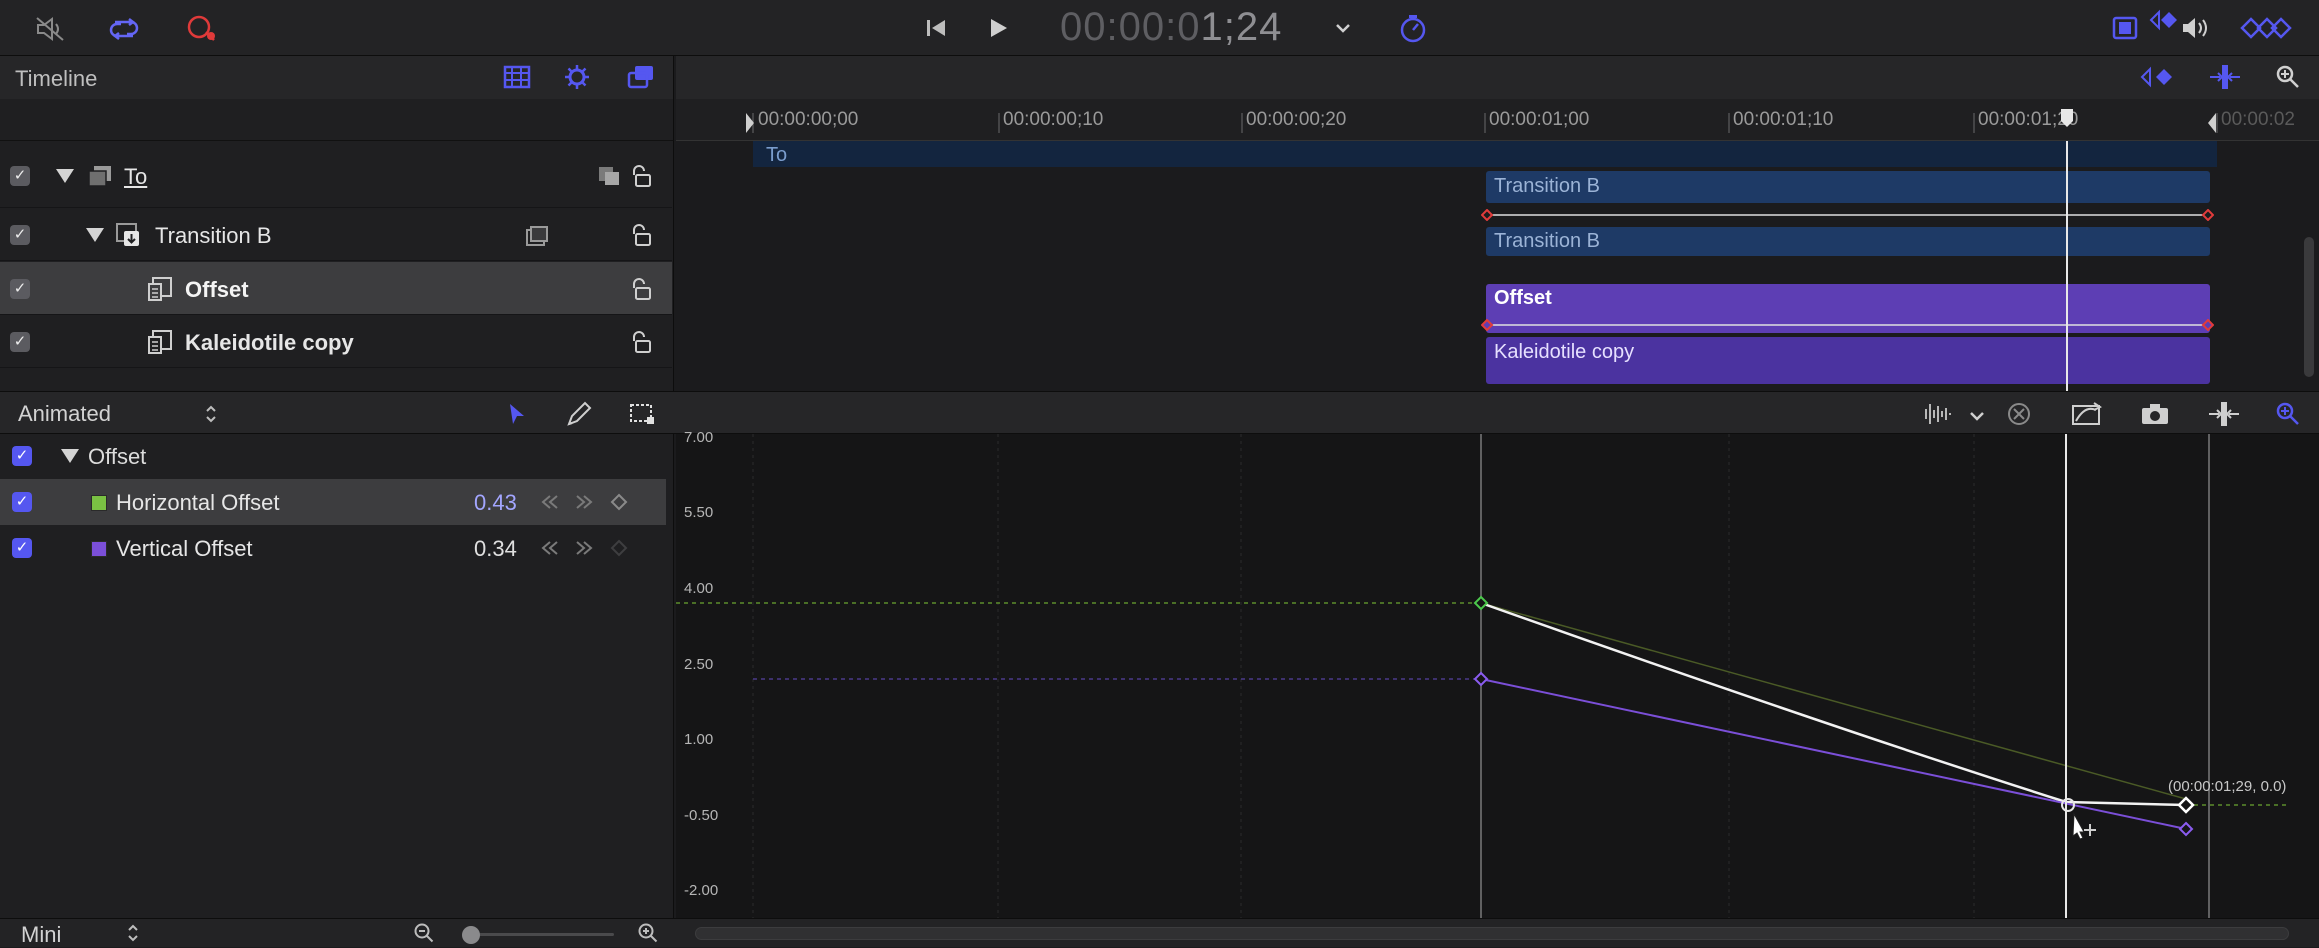 Image resolution: width=2319 pixels, height=948 pixels. What do you see at coordinates (1848, 360) in the screenshot?
I see `kaleidotile-bar: Kaleidotile copy` at bounding box center [1848, 360].